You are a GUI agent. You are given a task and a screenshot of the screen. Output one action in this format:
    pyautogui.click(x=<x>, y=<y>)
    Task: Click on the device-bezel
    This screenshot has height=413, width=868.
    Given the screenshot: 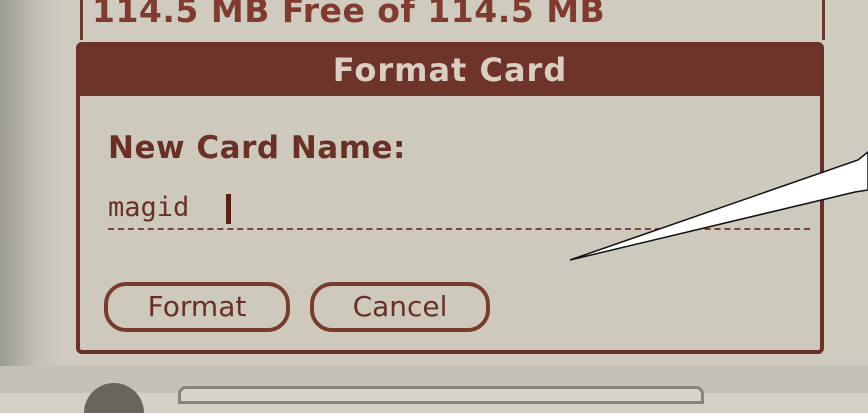 What is the action you would take?
    pyautogui.click(x=31, y=196)
    